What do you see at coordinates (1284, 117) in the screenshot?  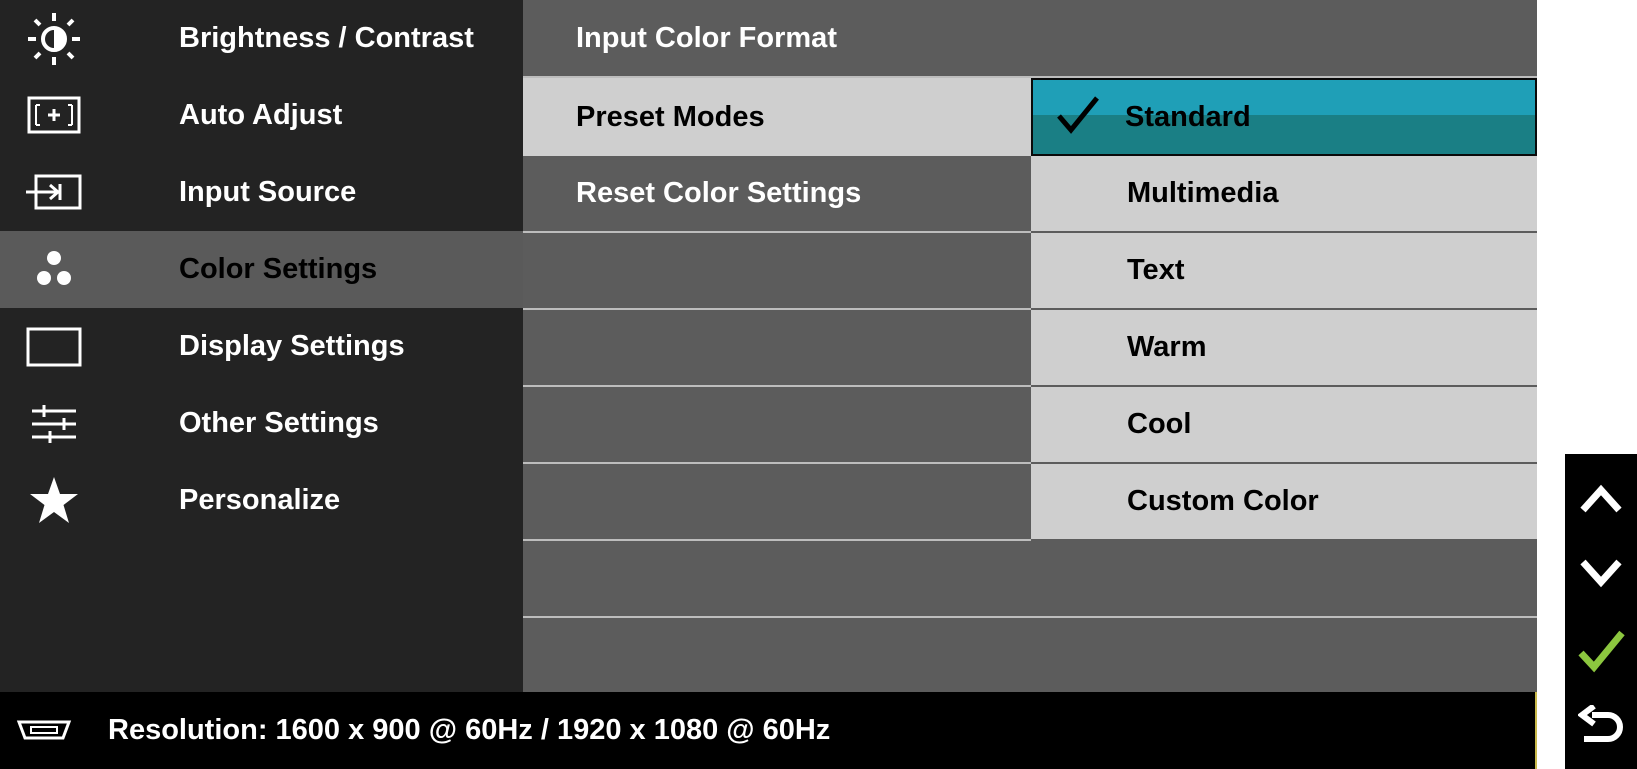 I see `preset-option-standard: Standard` at bounding box center [1284, 117].